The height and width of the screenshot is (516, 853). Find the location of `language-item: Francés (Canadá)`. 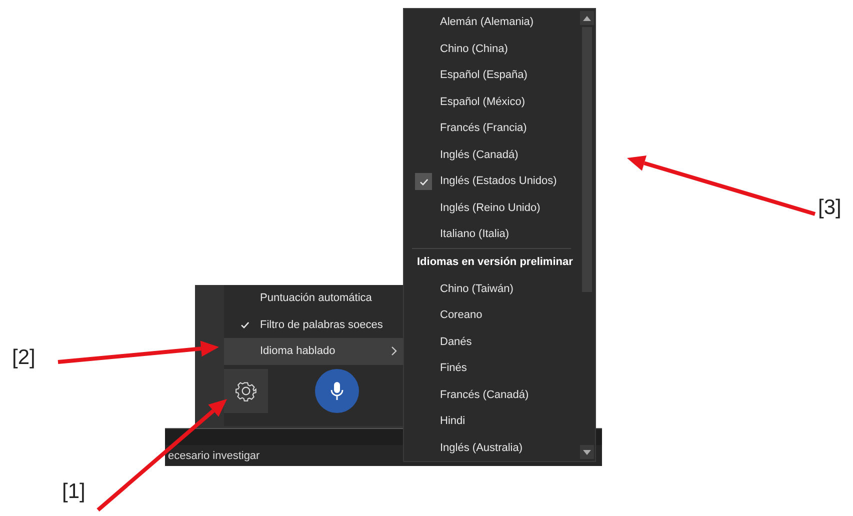

language-item: Francés (Canadá) is located at coordinates (491, 395).